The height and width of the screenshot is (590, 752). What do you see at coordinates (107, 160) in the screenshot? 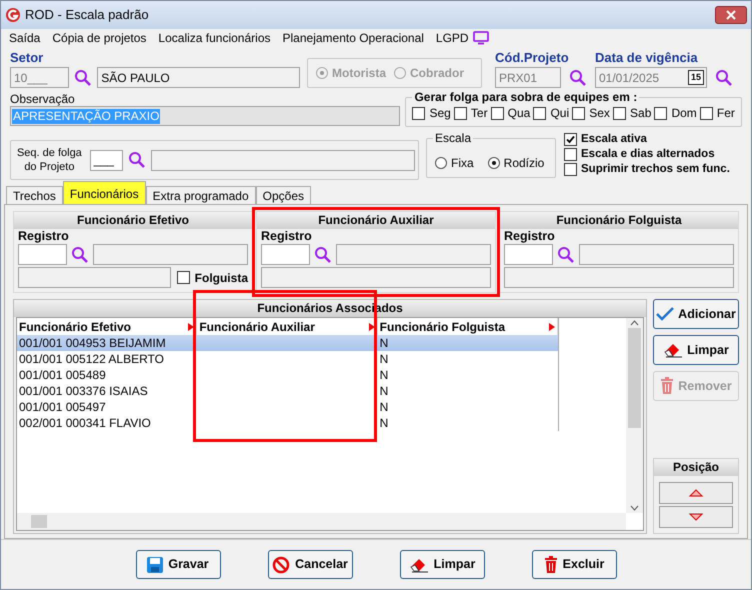
I see `sequence-field: ___` at bounding box center [107, 160].